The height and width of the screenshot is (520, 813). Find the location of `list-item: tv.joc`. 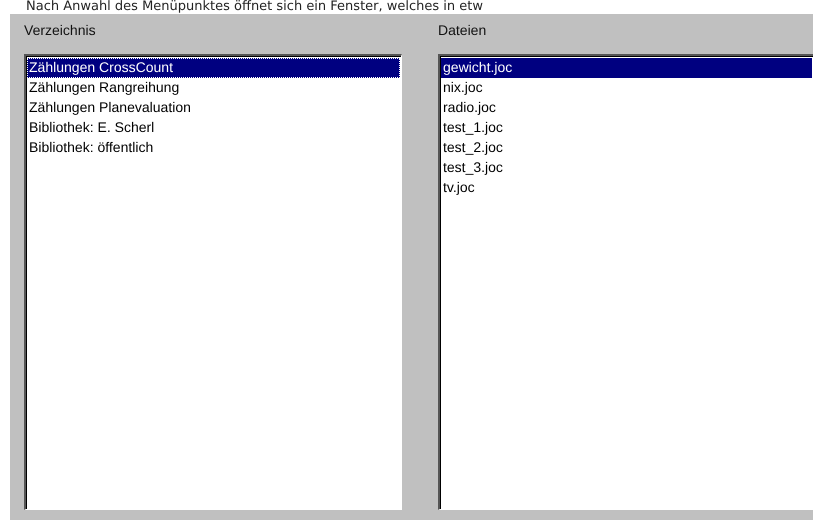

list-item: tv.joc is located at coordinates (626, 188).